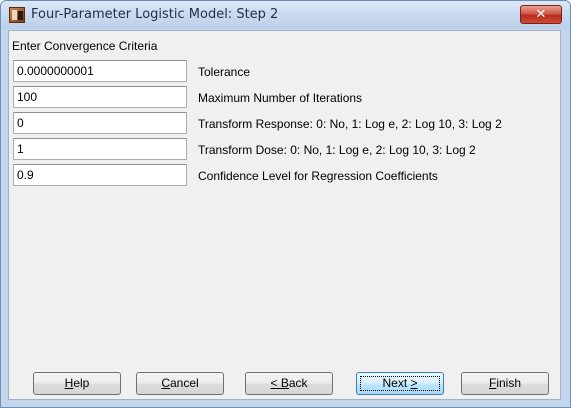  I want to click on close-button: ✕, so click(541, 14).